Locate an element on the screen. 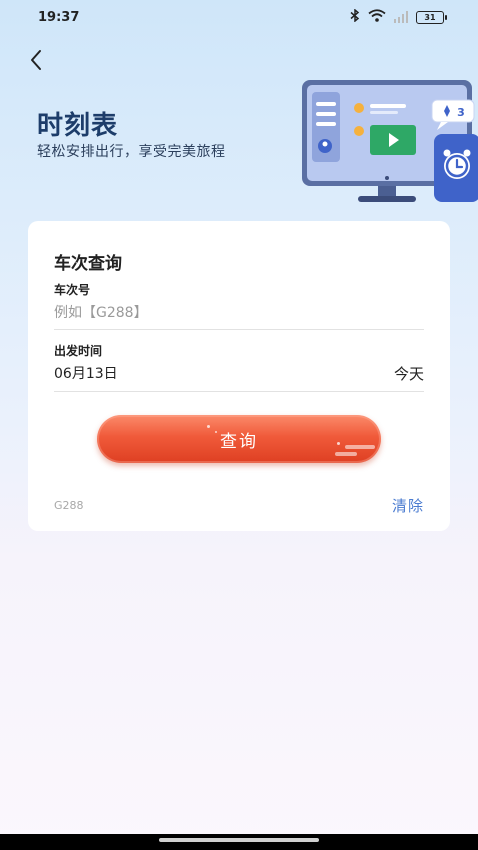 The image size is (478, 850). page-subtitle: 轻松安排出行，享受完美旅程 is located at coordinates (131, 152).